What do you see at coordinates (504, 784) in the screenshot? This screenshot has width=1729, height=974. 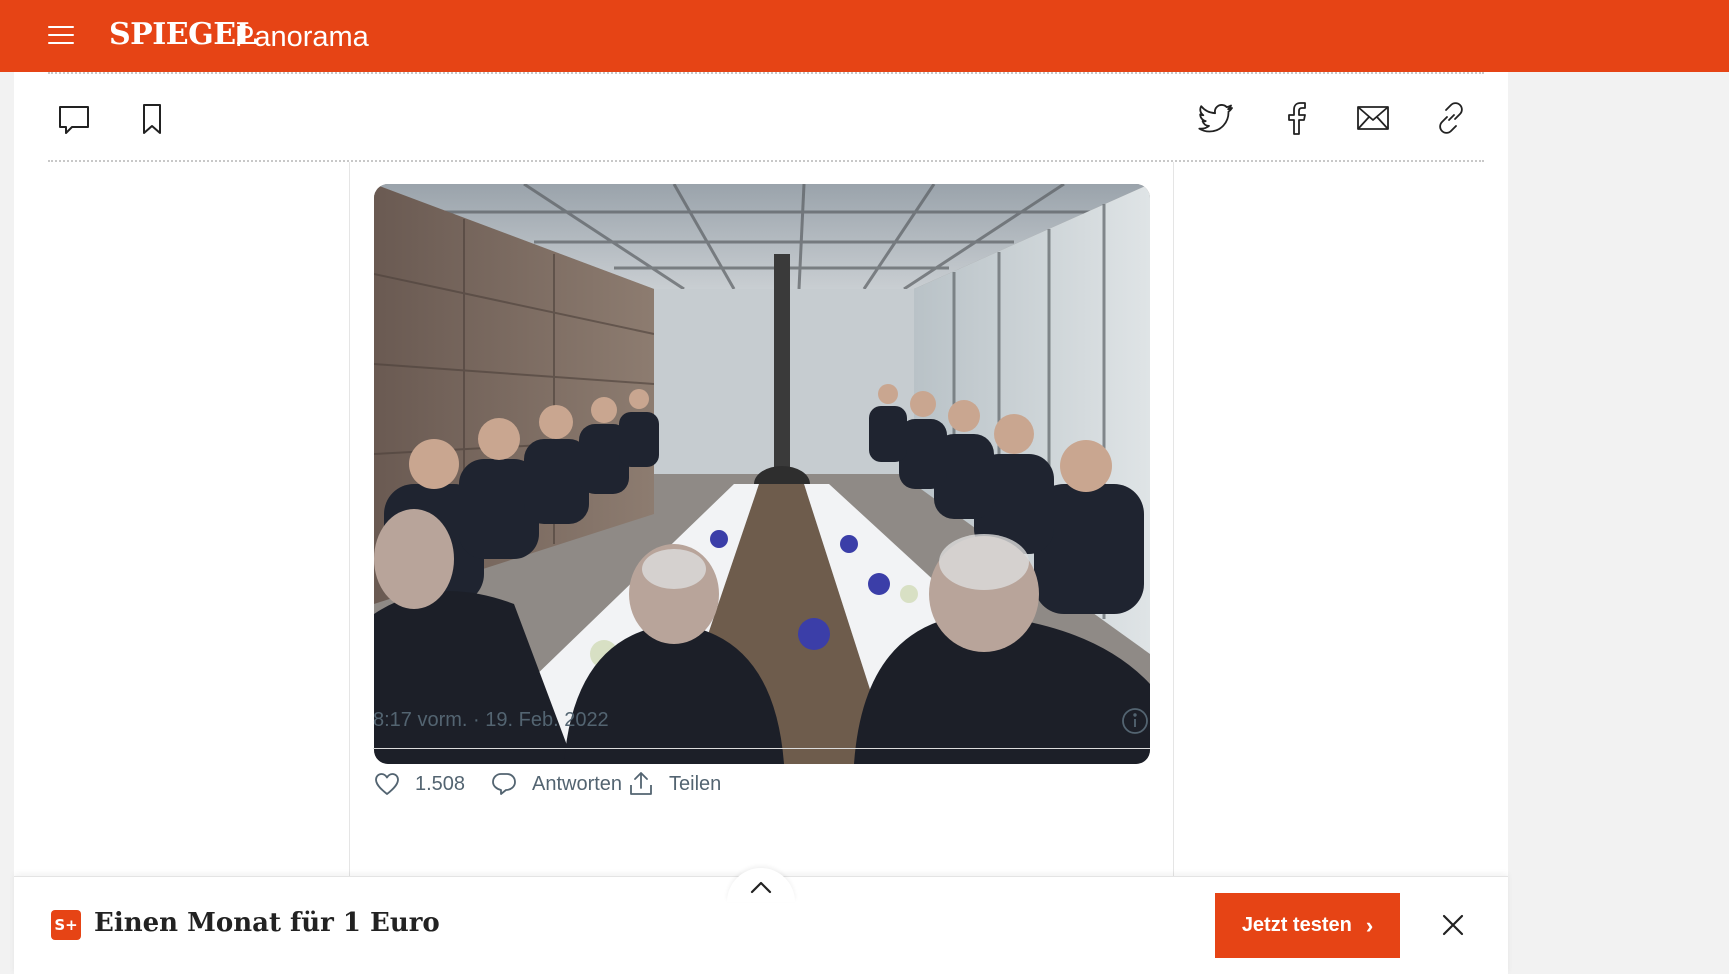 I see `reply-bubble-icon` at bounding box center [504, 784].